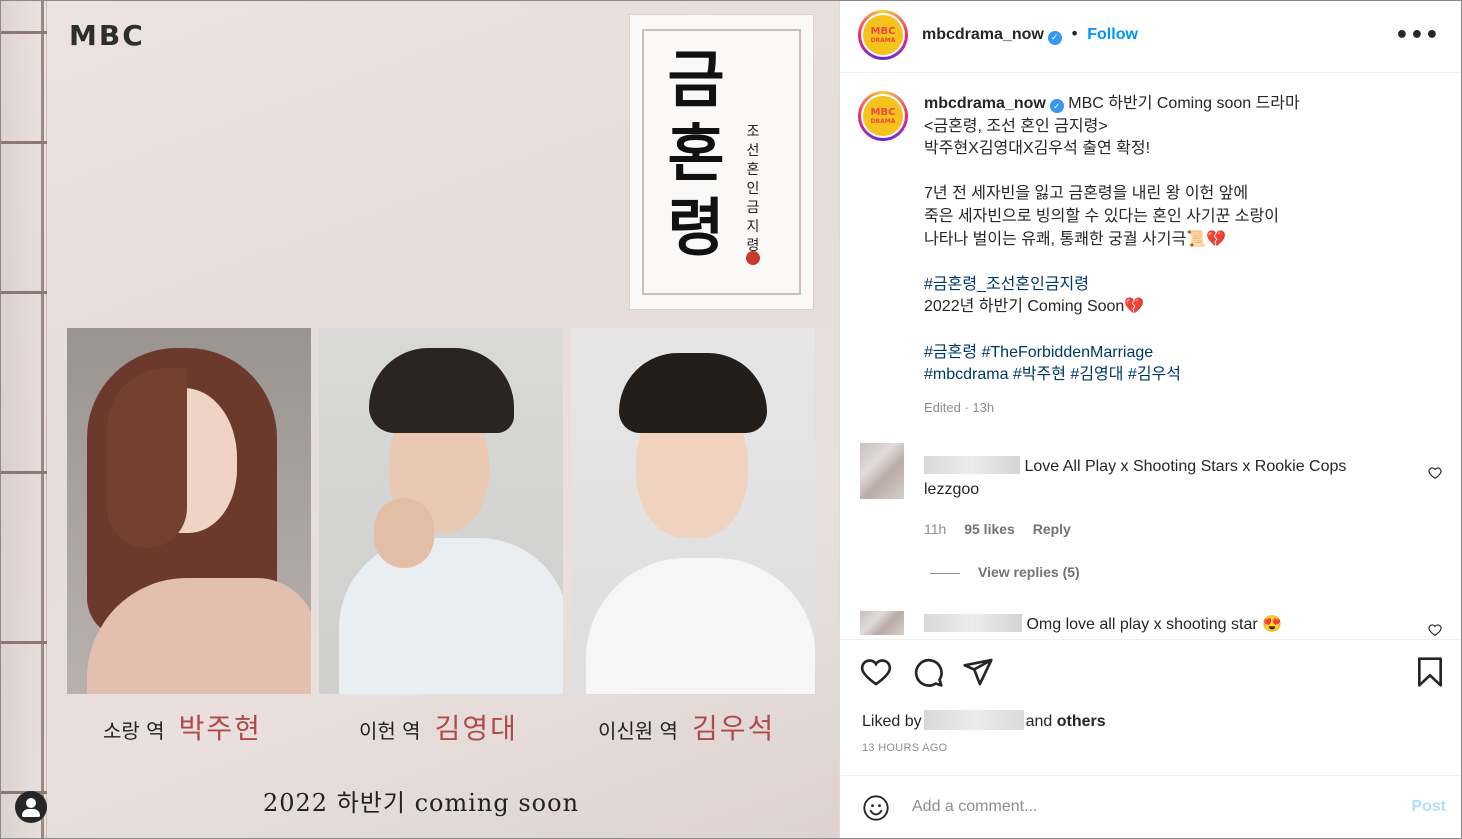 This screenshot has width=1462, height=839. I want to click on role-label-1: 소랑 역 박주현, so click(182, 728).